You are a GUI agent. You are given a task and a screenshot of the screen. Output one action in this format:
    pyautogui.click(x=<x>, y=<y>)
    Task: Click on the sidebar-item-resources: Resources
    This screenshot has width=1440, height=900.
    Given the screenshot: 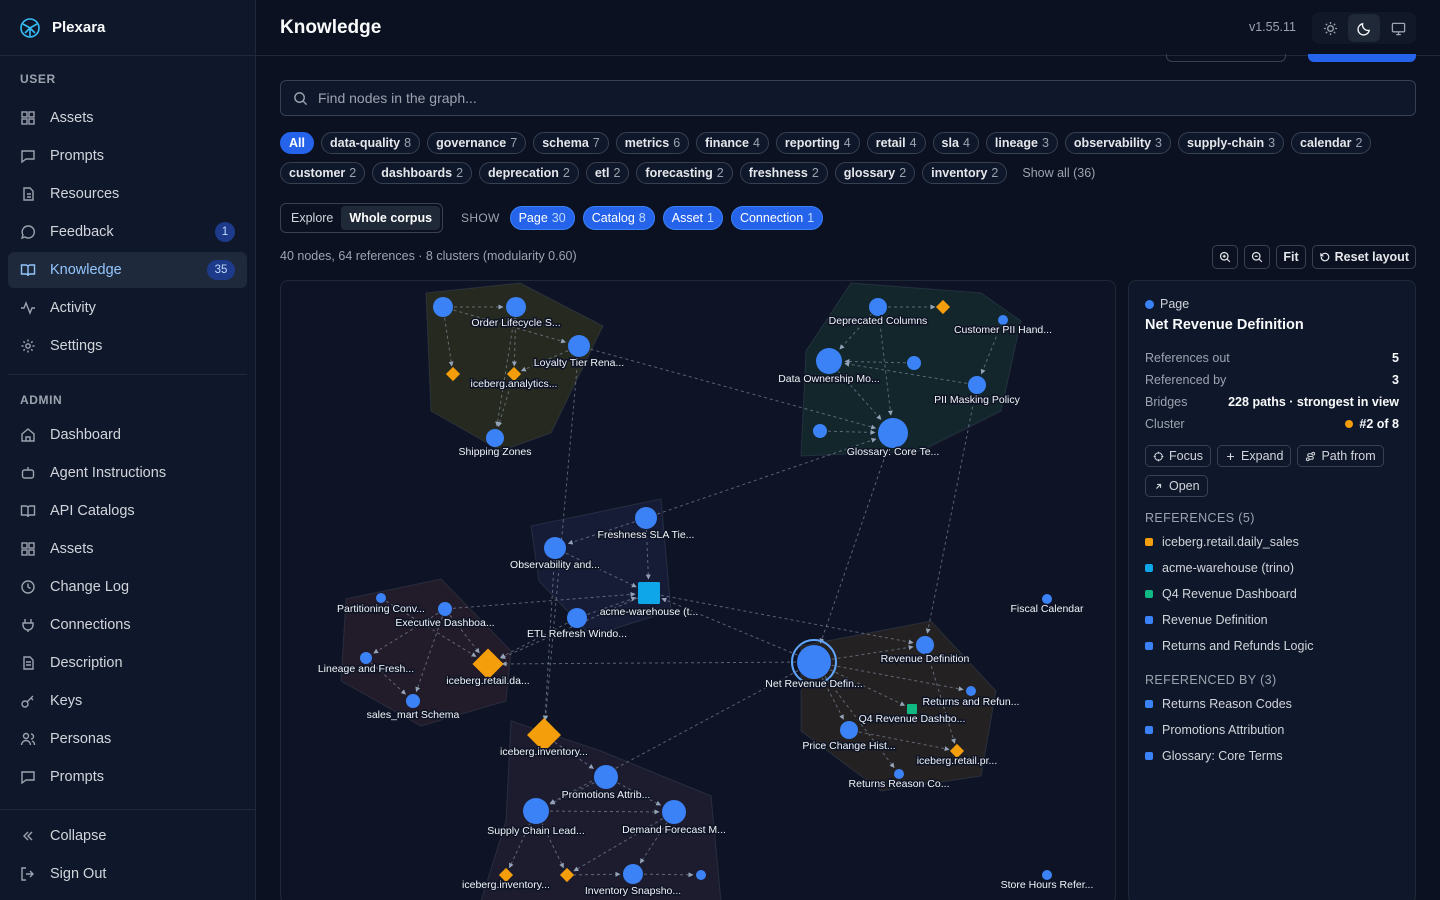 What is the action you would take?
    pyautogui.click(x=127, y=194)
    